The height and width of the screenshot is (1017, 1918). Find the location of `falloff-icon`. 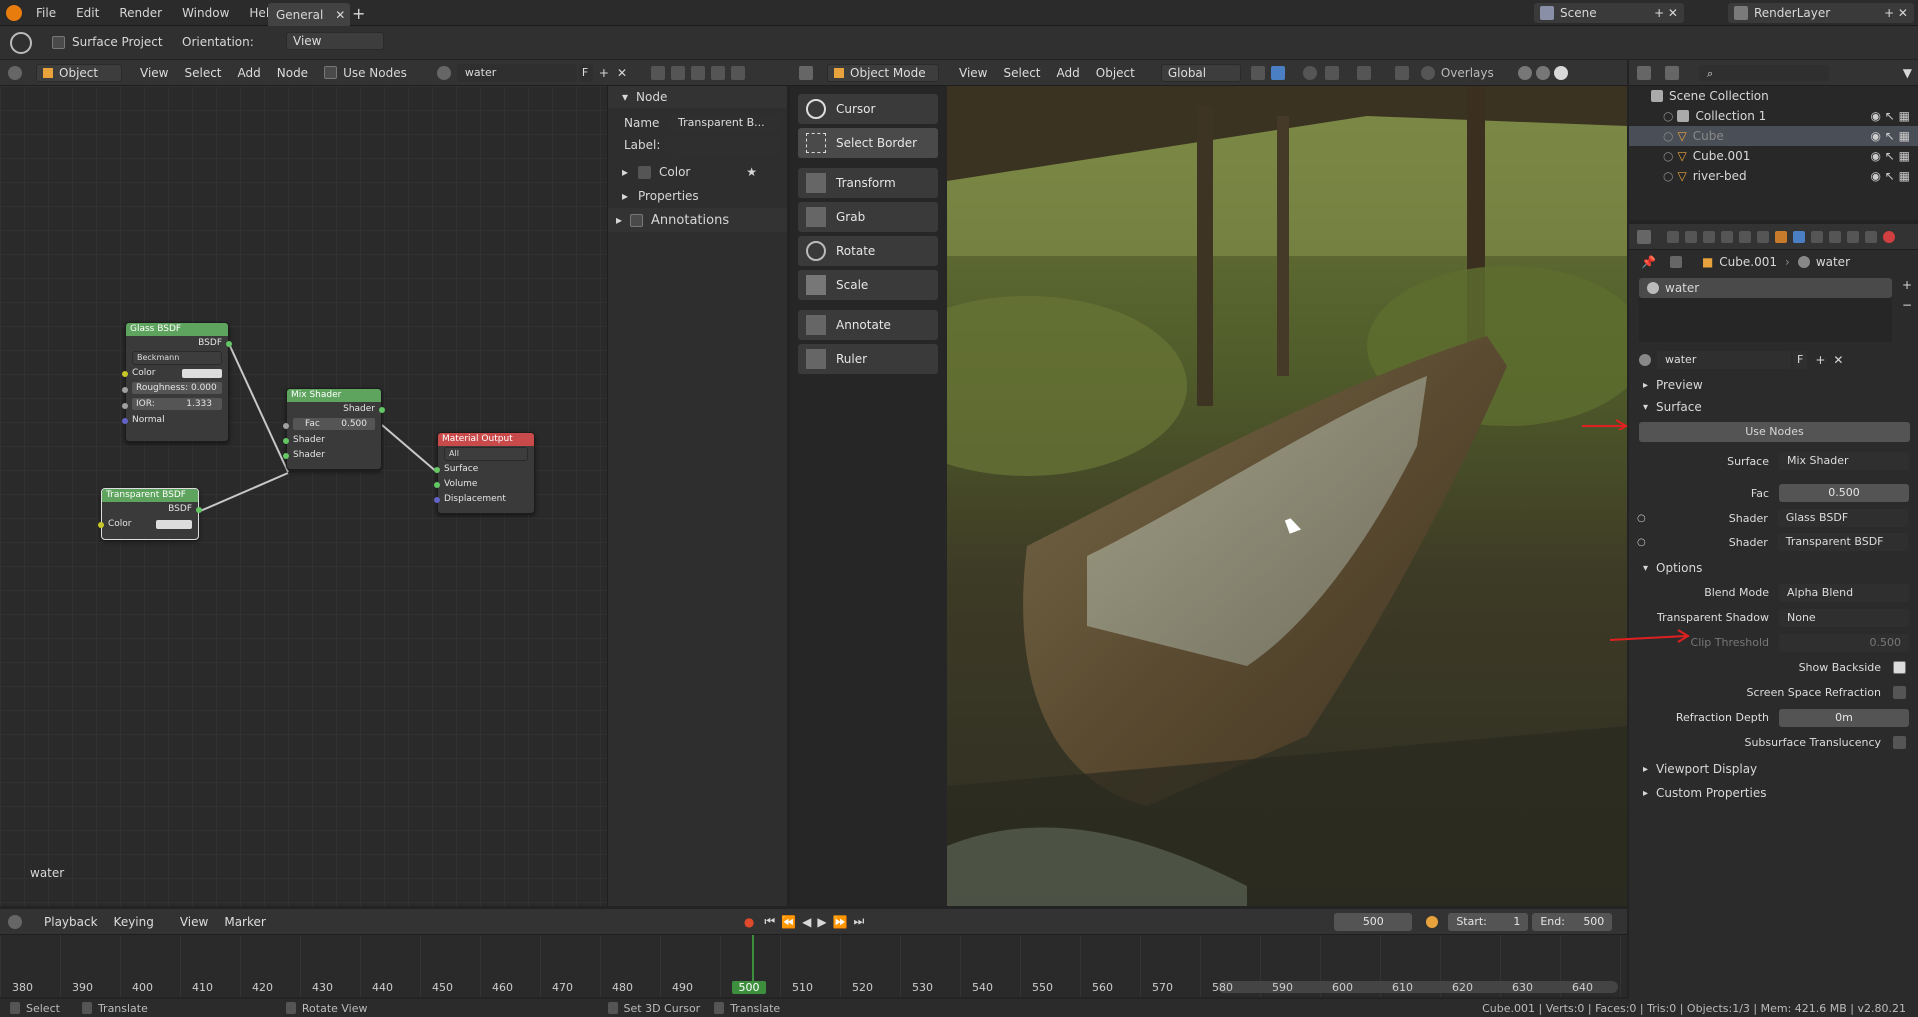

falloff-icon is located at coordinates (1331, 72).